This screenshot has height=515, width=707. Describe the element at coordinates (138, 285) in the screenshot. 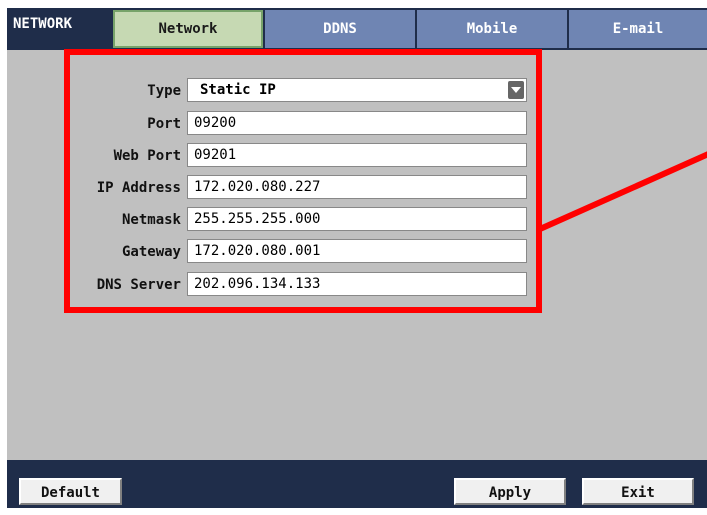

I see `dns-server-label: DNS Server` at that location.